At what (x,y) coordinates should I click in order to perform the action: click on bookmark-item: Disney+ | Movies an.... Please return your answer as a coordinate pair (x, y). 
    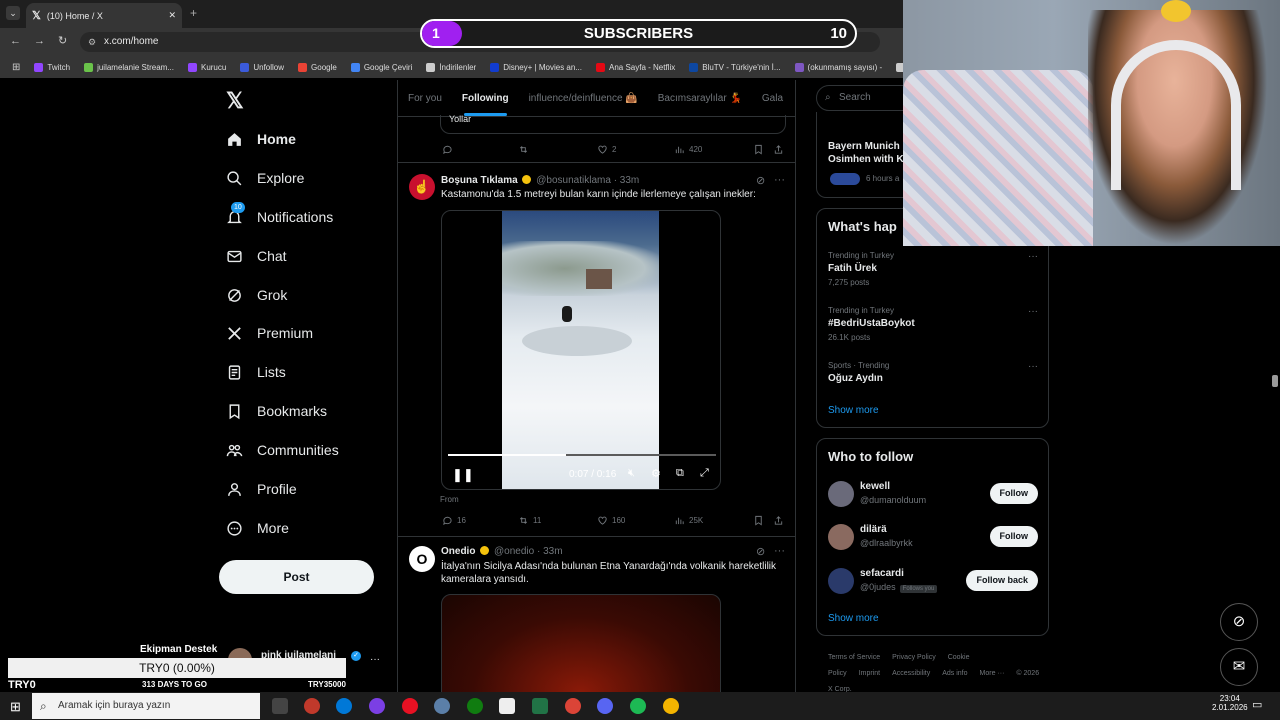
    Looking at the image, I should click on (536, 67).